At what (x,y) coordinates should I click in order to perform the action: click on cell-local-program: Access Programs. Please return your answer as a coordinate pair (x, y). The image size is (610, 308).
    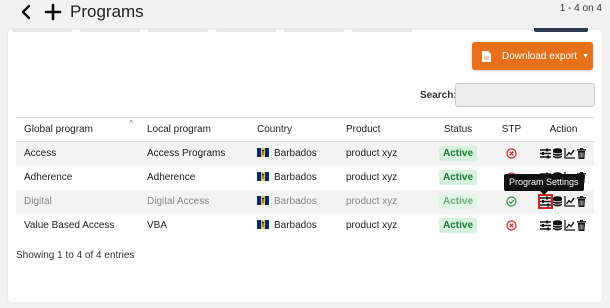
    Looking at the image, I should click on (194, 153).